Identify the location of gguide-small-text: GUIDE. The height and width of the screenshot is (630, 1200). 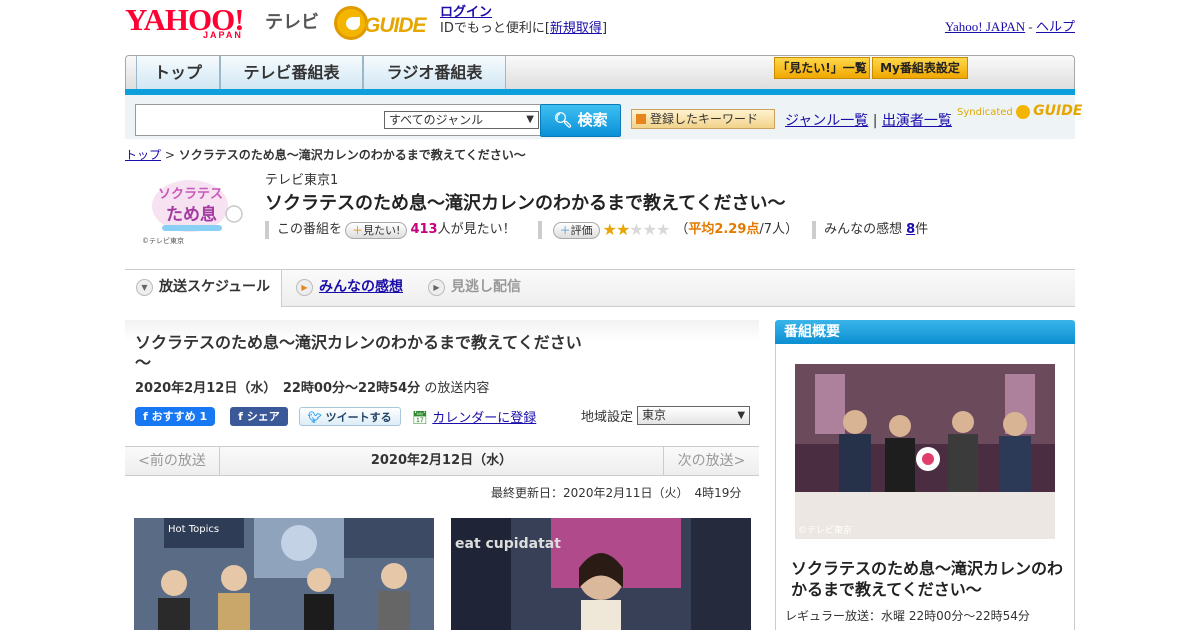
(1058, 111).